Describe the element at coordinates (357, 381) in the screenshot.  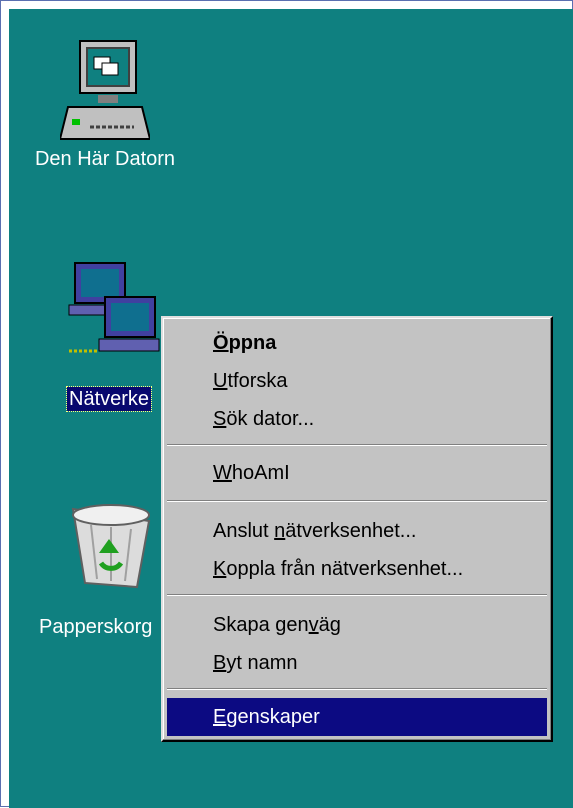
I see `menu-item-explore: Utforska` at that location.